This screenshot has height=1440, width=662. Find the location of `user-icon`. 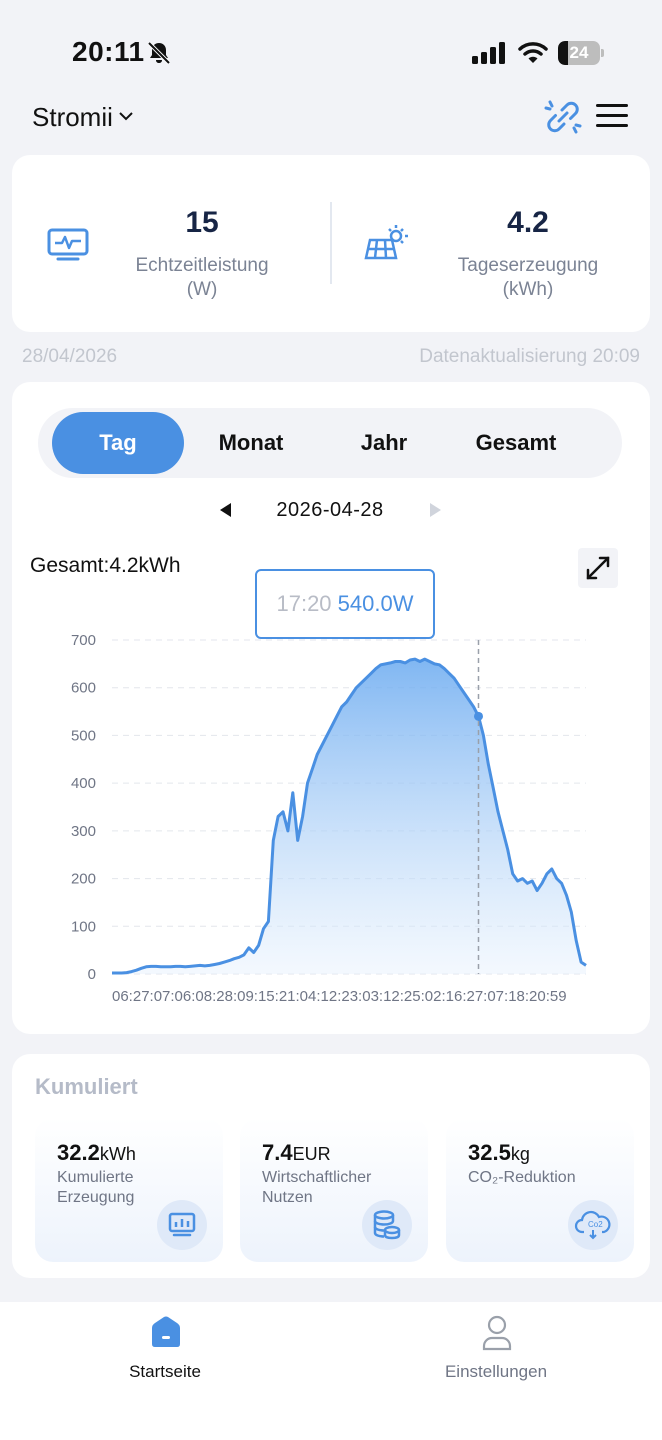

user-icon is located at coordinates (497, 1333).